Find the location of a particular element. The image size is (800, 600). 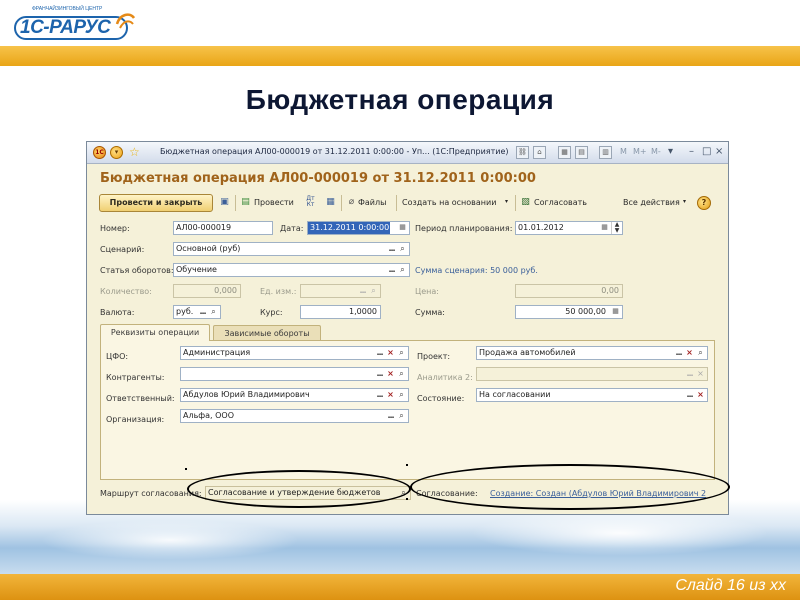

rate-label: Курс: is located at coordinates (271, 312).